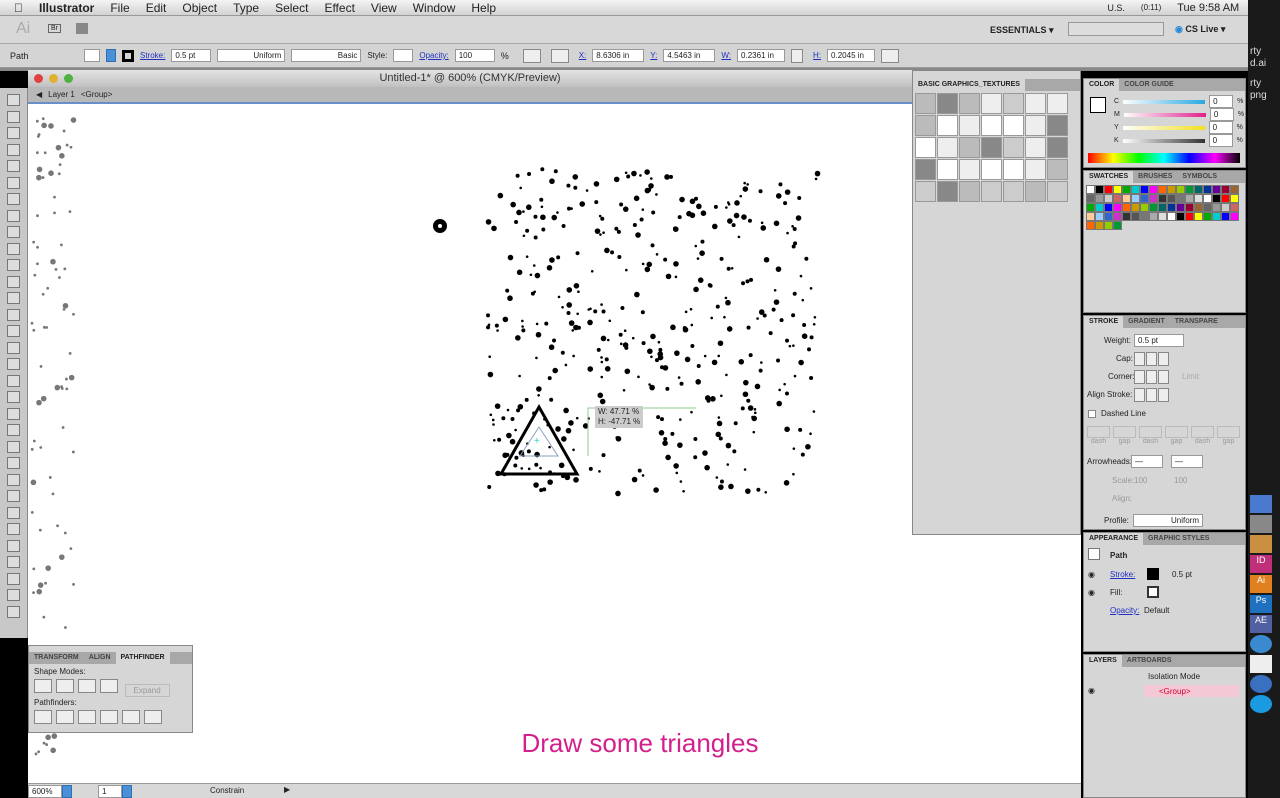 This screenshot has height=798, width=1280. Describe the element at coordinates (1109, 177) in the screenshot. I see `tab-swatches: SWATCHES` at that location.